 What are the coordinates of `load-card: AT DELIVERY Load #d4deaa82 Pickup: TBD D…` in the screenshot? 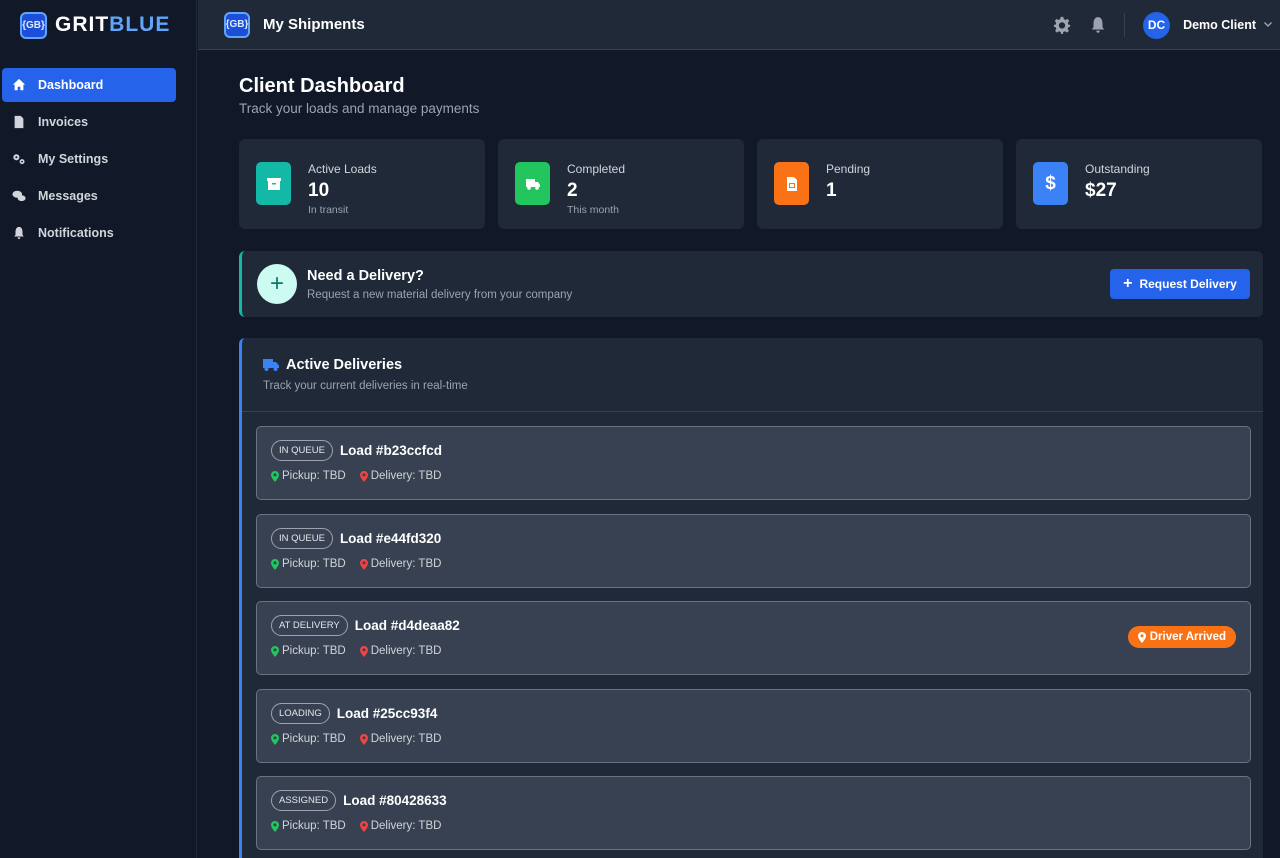 It's located at (753, 638).